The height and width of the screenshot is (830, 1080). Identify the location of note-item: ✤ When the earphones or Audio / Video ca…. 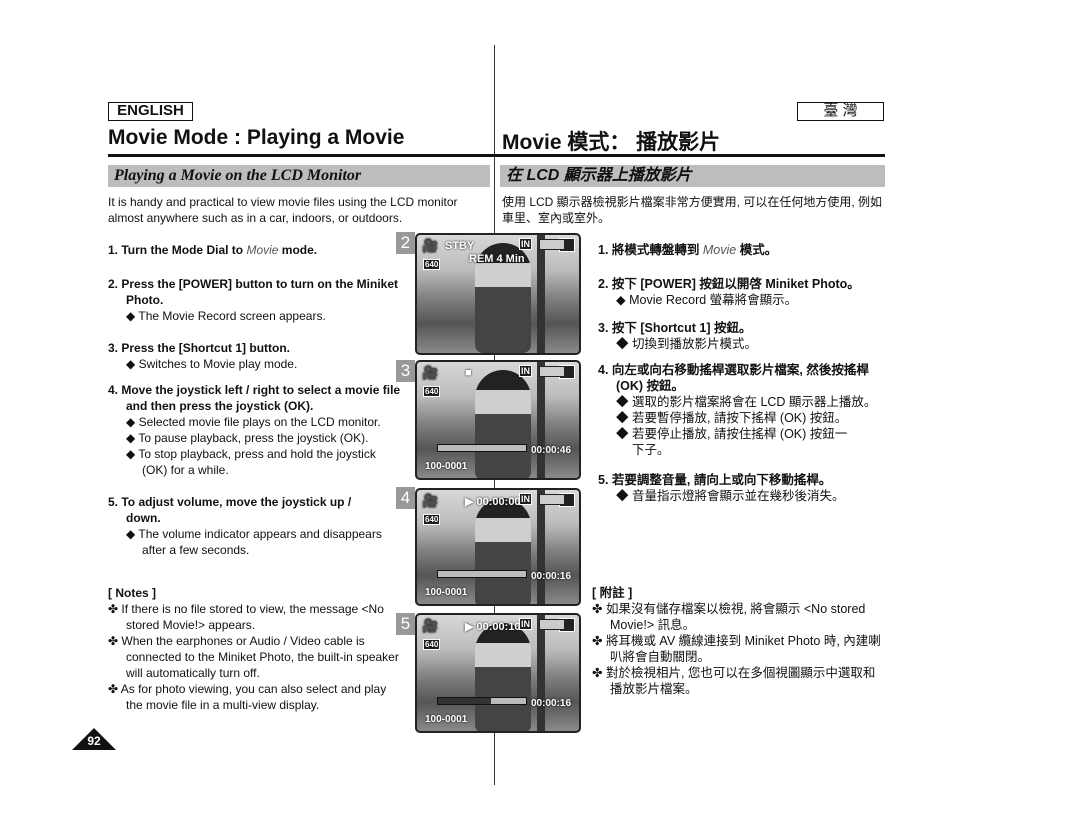
(253, 657).